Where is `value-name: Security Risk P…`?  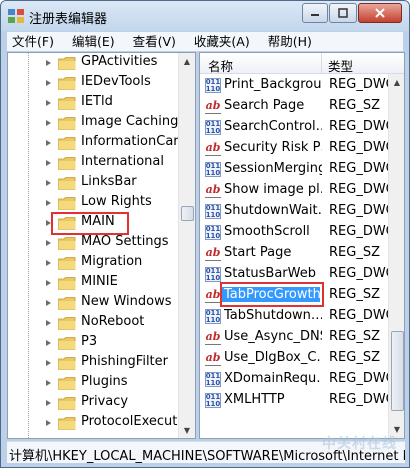 value-name: Security Risk P… is located at coordinates (273, 147).